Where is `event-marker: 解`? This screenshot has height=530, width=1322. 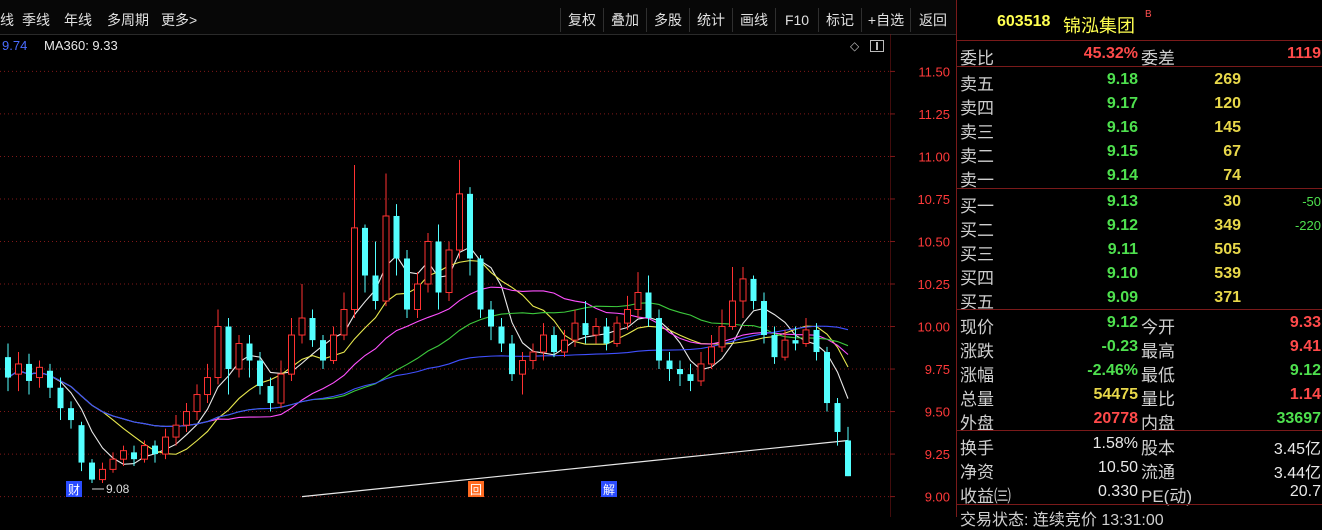
event-marker: 解 is located at coordinates (609, 489).